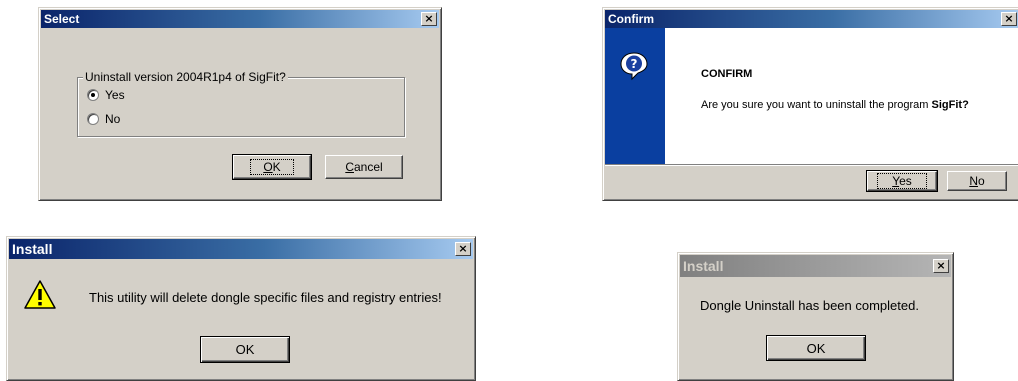 Image resolution: width=1018 pixels, height=381 pixels. I want to click on install-done-message: Dongle Uninstall has been completed., so click(809, 305).